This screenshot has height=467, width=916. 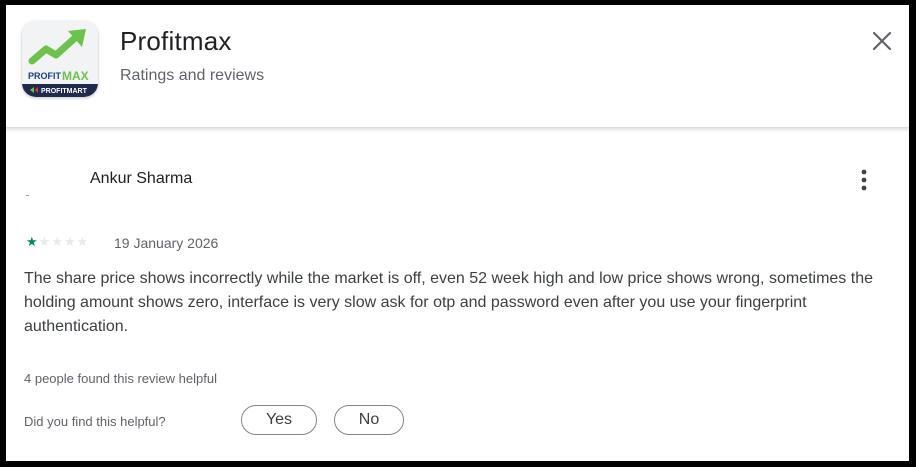 I want to click on star-rating: ★ ★ ★ ★ ★, so click(x=57, y=242).